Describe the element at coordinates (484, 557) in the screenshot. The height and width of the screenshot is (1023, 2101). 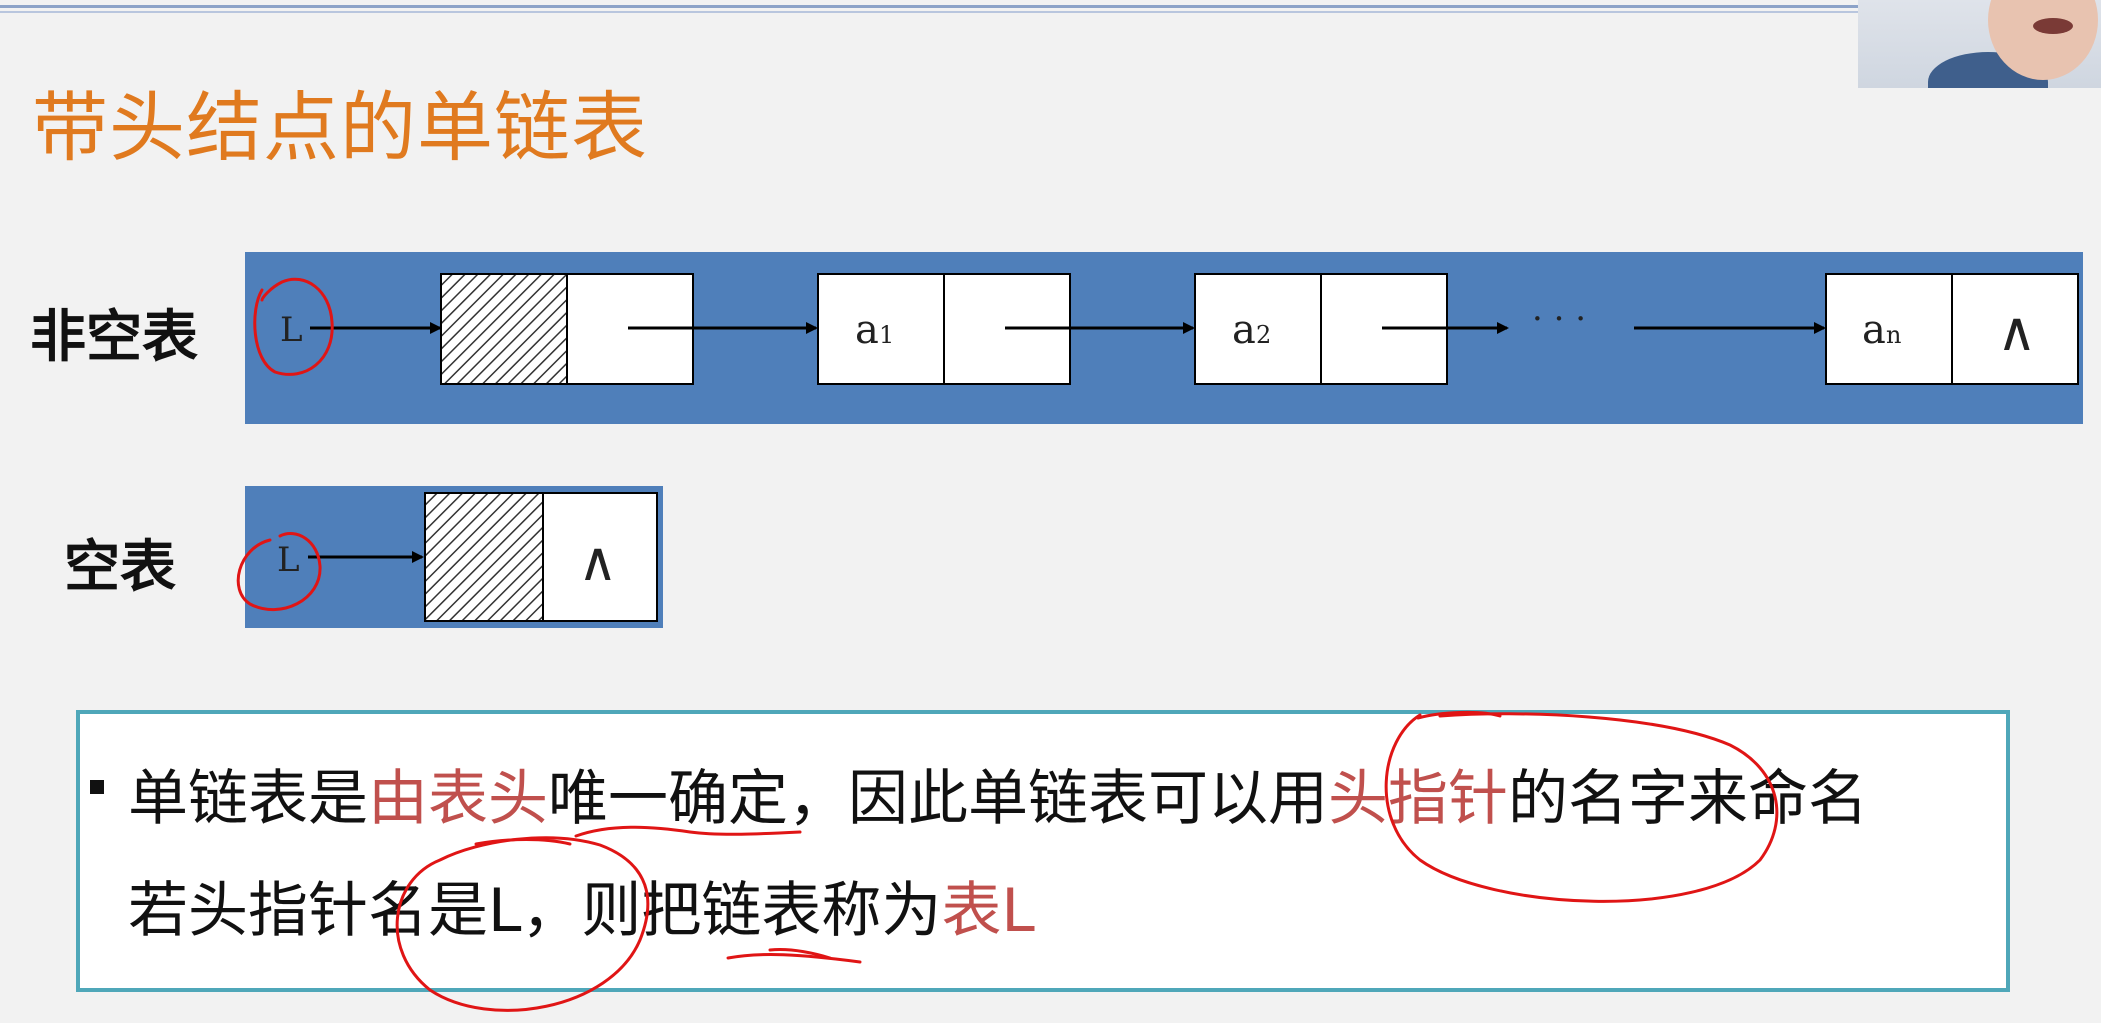
I see `empty-header-node-data` at that location.